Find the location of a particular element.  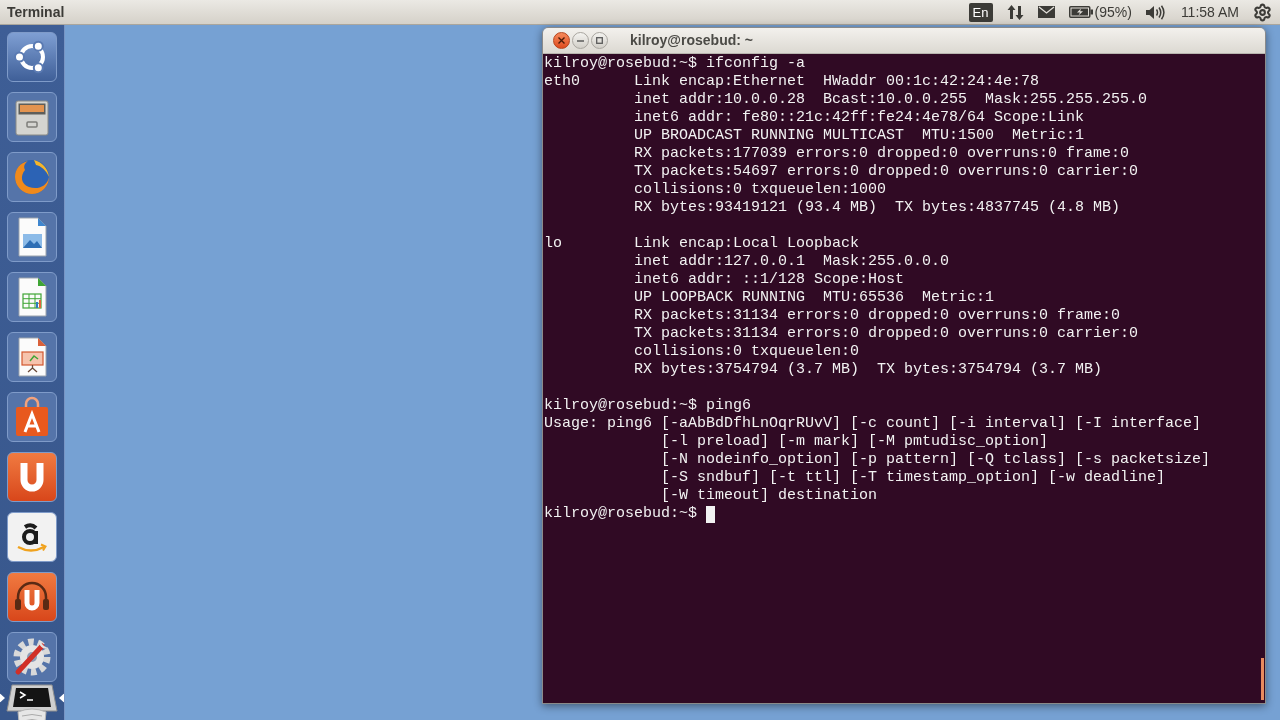

output-line: inet addr:127.0.0.1 Mask:255.0.0.0 is located at coordinates (792, 262).